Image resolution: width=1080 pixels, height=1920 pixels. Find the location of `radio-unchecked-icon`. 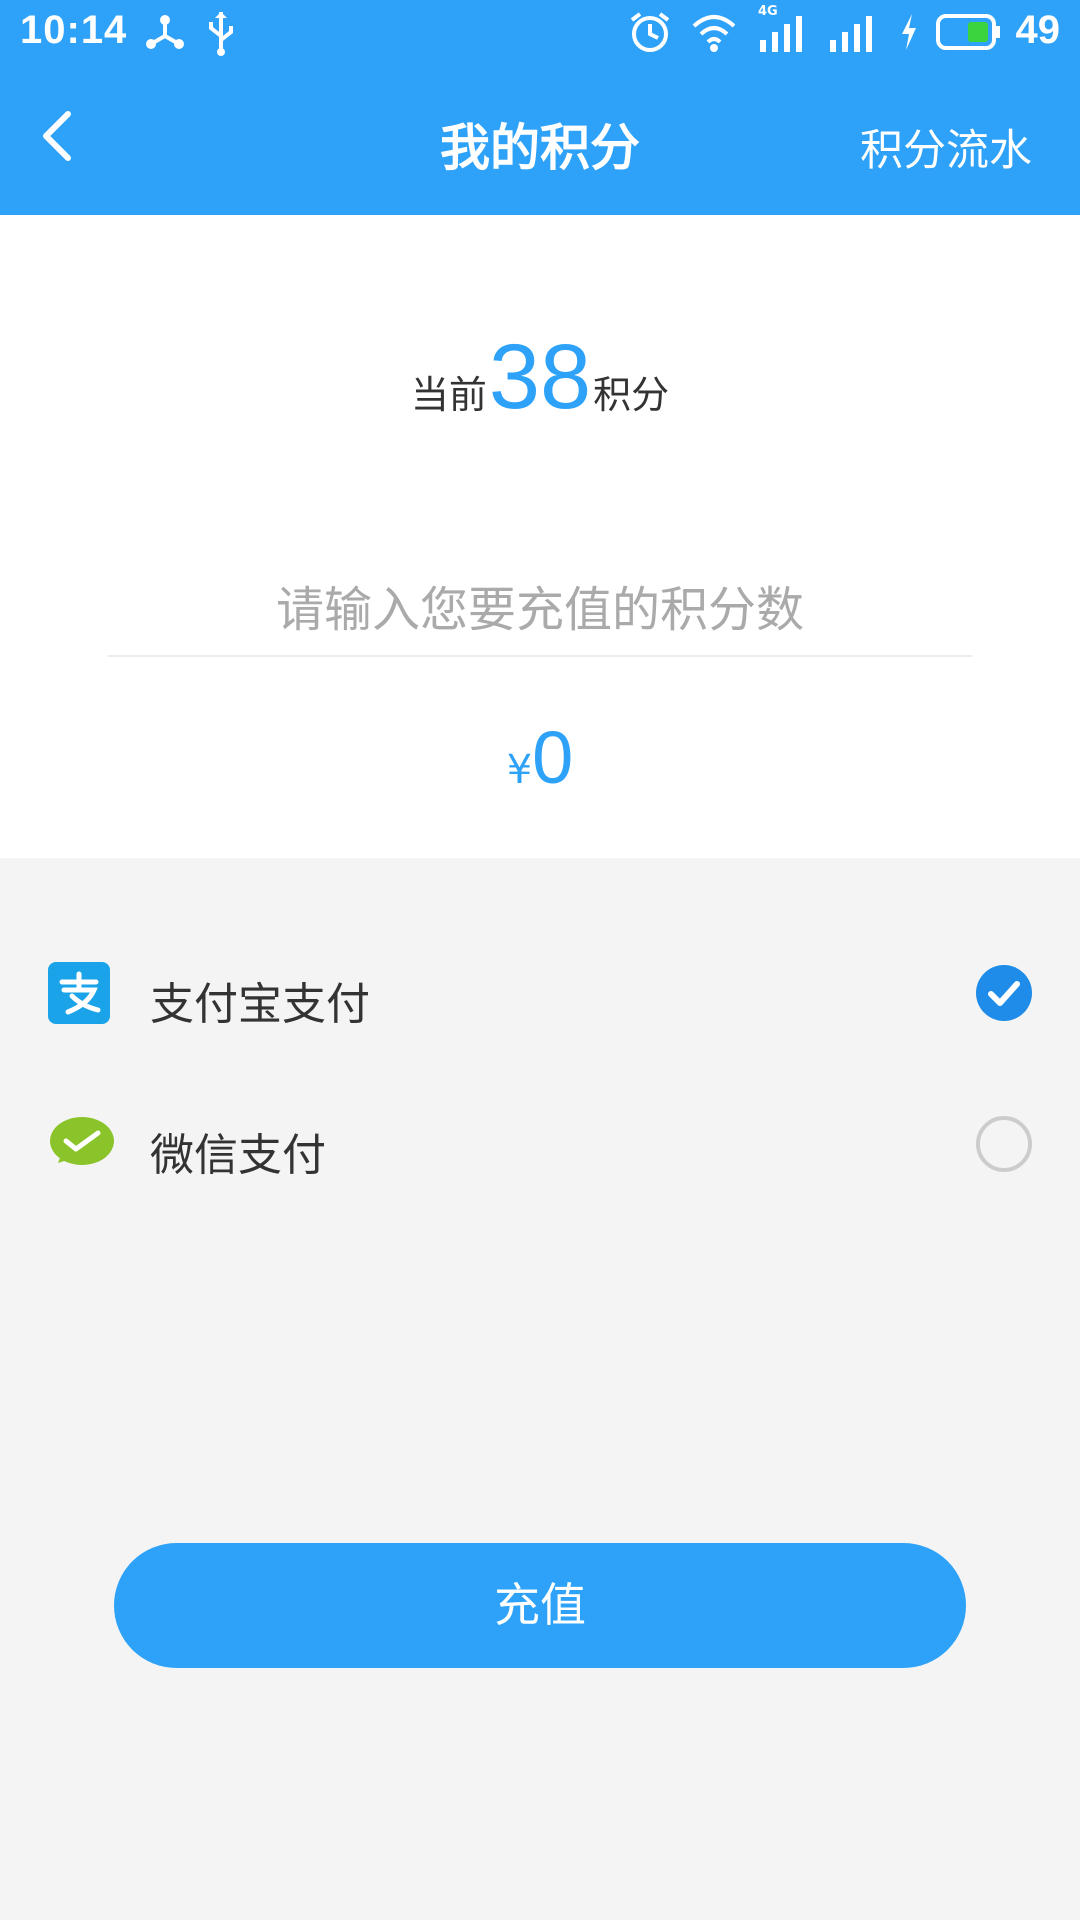

radio-unchecked-icon is located at coordinates (1004, 1144).